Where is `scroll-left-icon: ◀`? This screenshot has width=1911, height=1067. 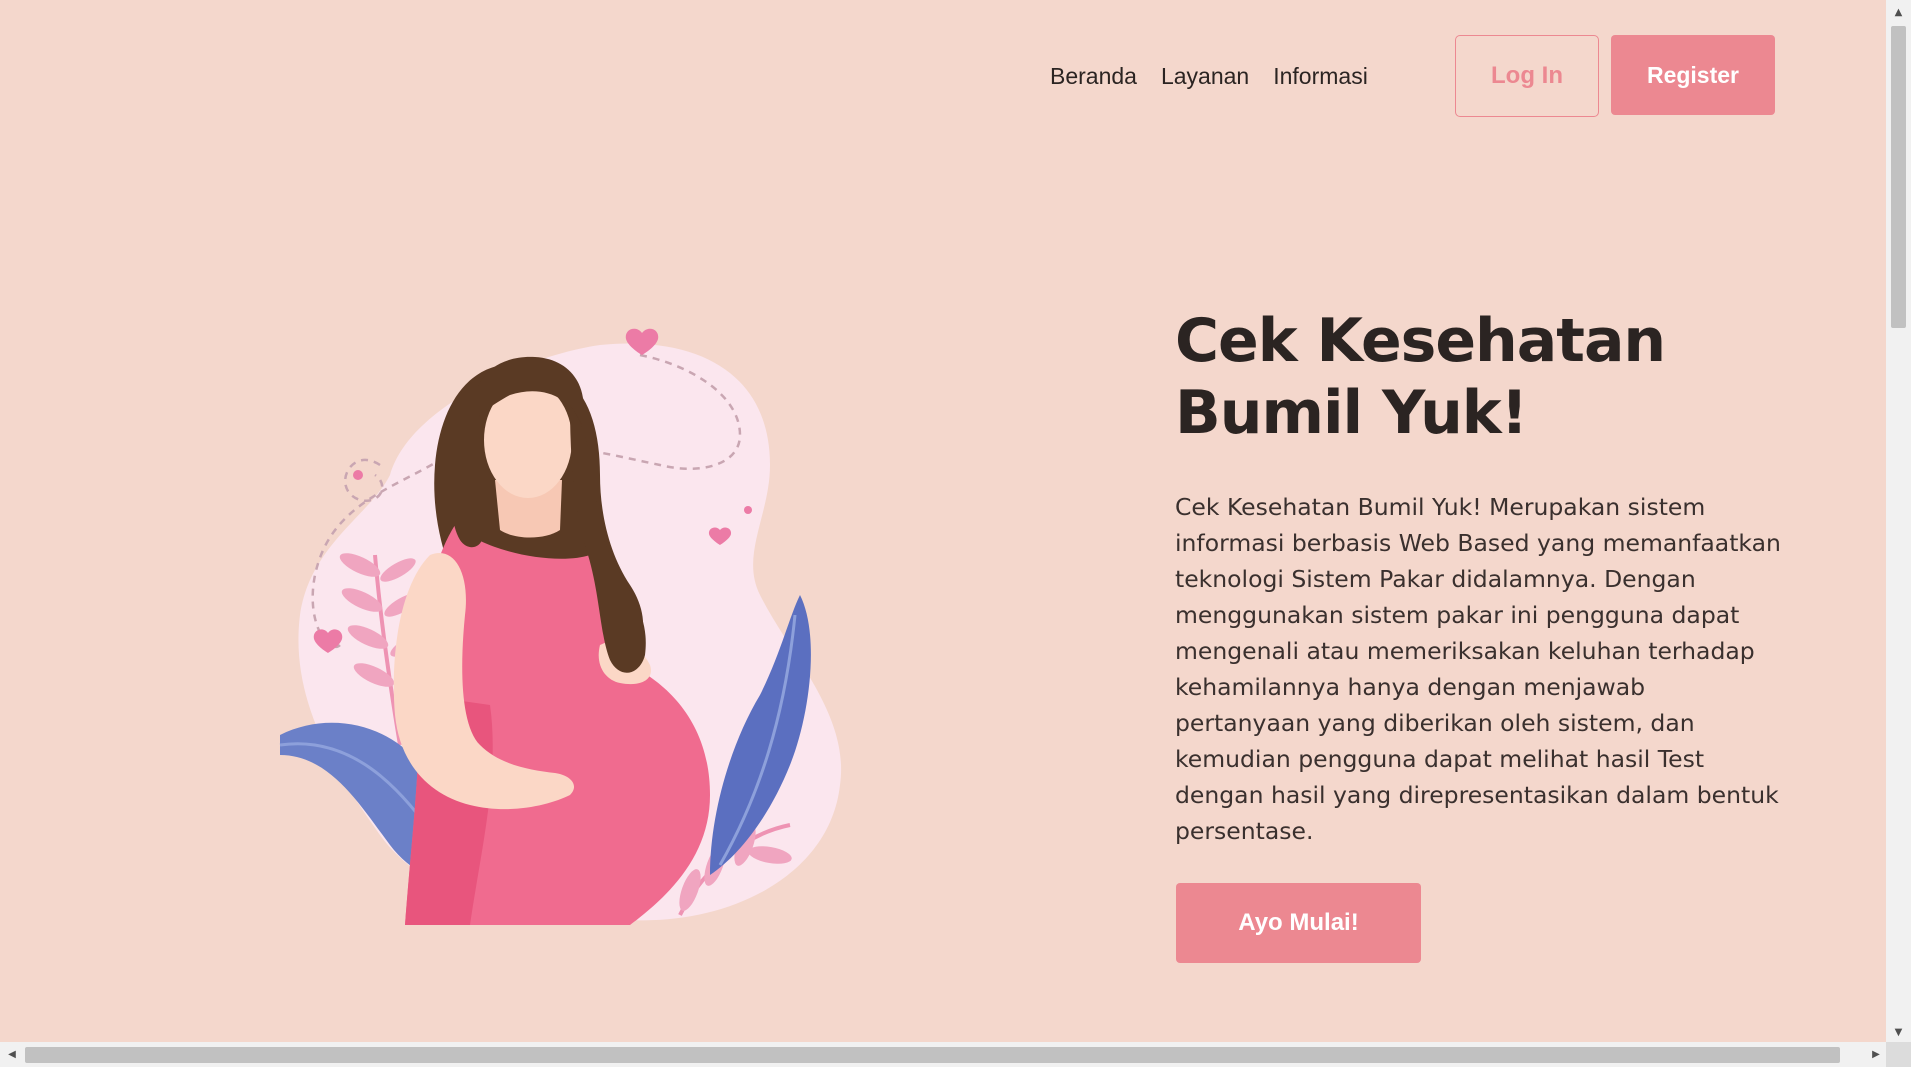 scroll-left-icon: ◀ is located at coordinates (12, 1054).